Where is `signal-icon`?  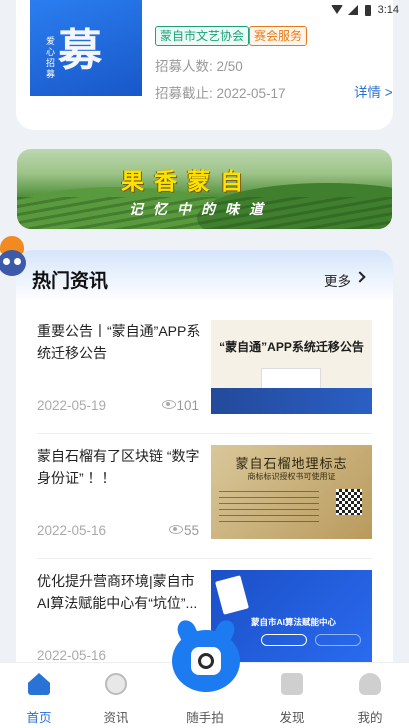
signal-icon is located at coordinates (353, 10).